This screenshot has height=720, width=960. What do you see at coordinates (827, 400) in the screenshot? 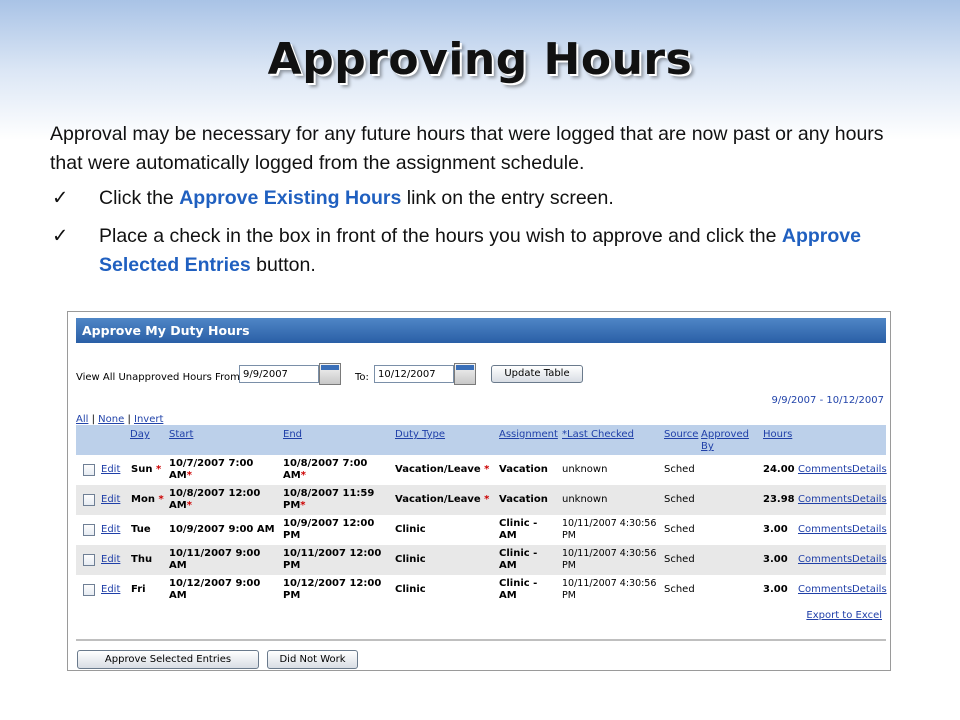
I see `date-range-text: 9/9/2007 - 10/12/2007` at bounding box center [827, 400].